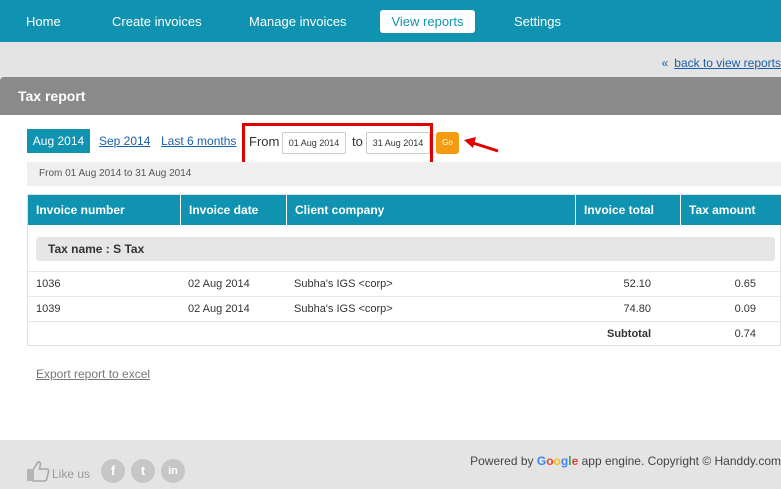 The width and height of the screenshot is (781, 489). What do you see at coordinates (481, 145) in the screenshot?
I see `red-arrow-icon` at bounding box center [481, 145].